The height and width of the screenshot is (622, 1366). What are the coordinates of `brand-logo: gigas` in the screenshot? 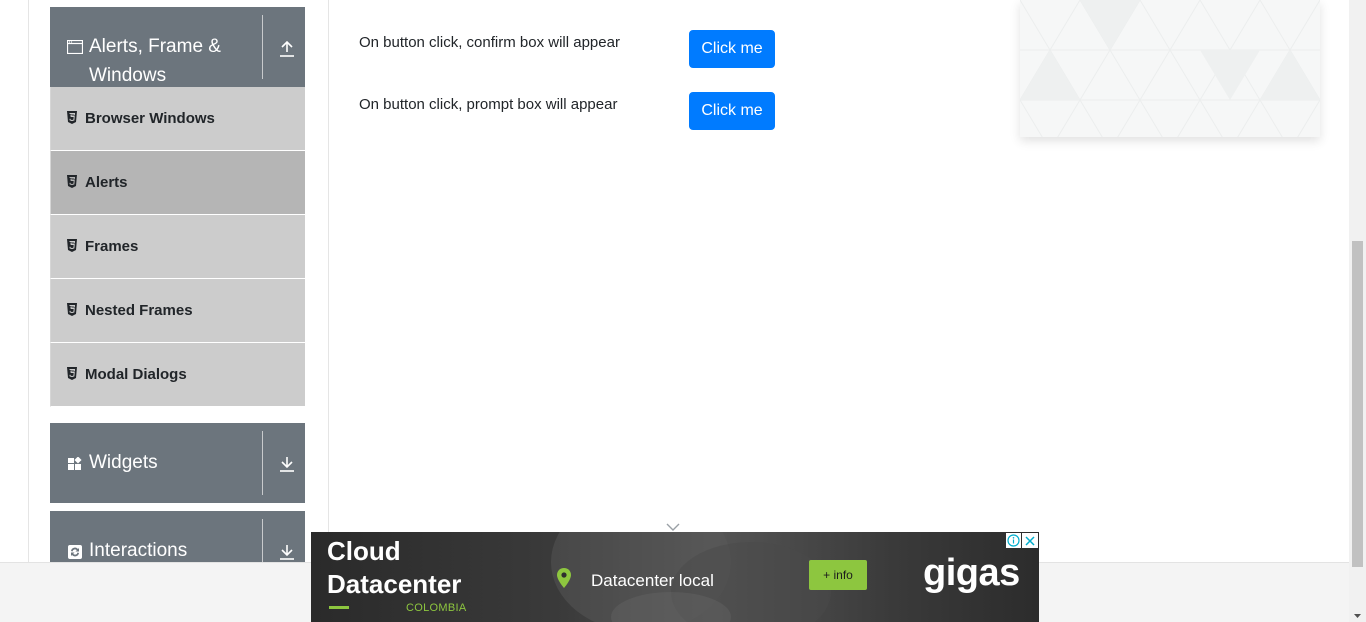 It's located at (971, 573).